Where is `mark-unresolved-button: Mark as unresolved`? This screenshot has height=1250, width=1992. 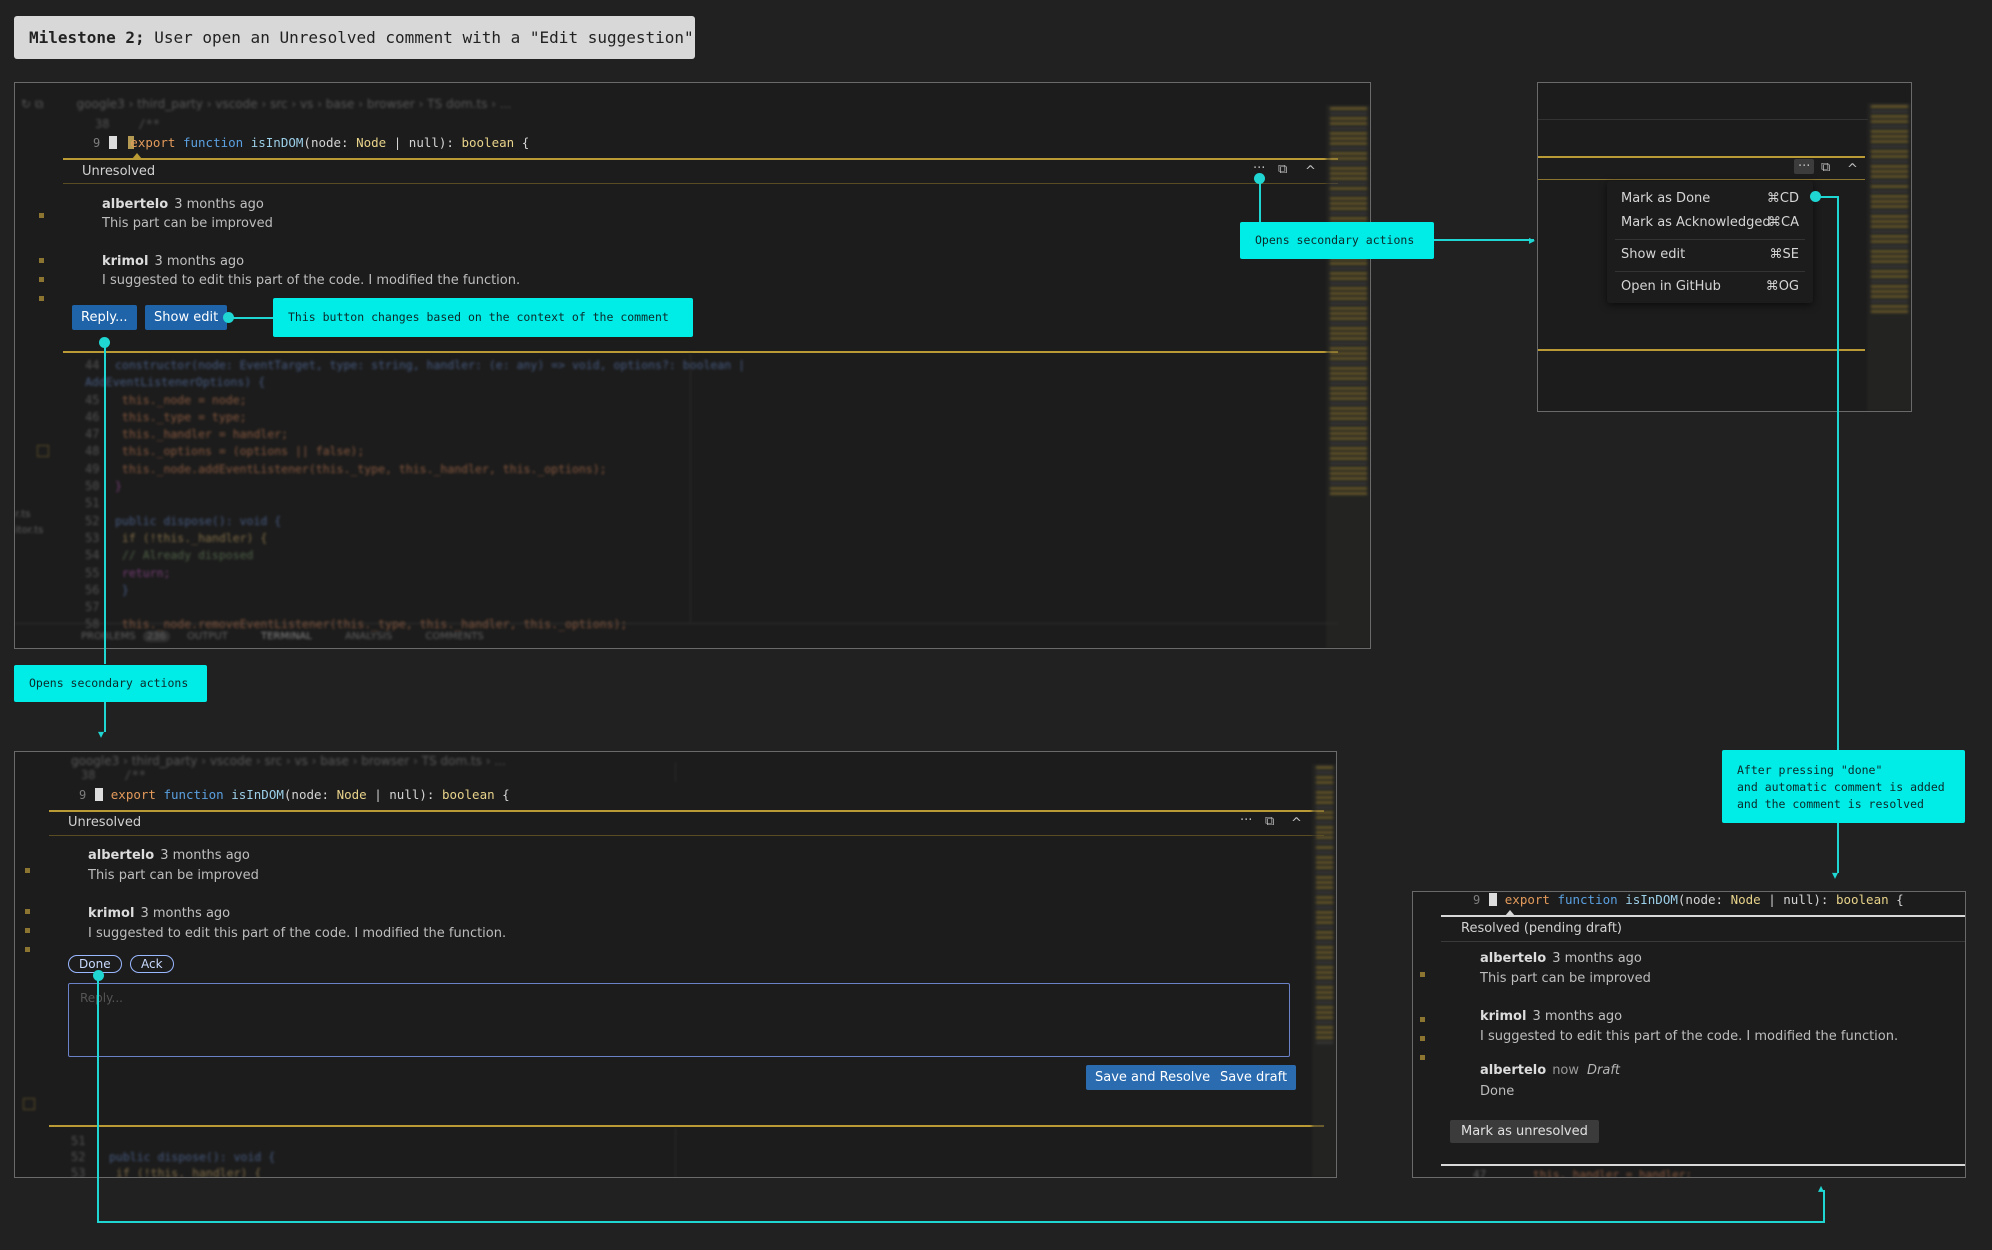 mark-unresolved-button: Mark as unresolved is located at coordinates (1524, 1131).